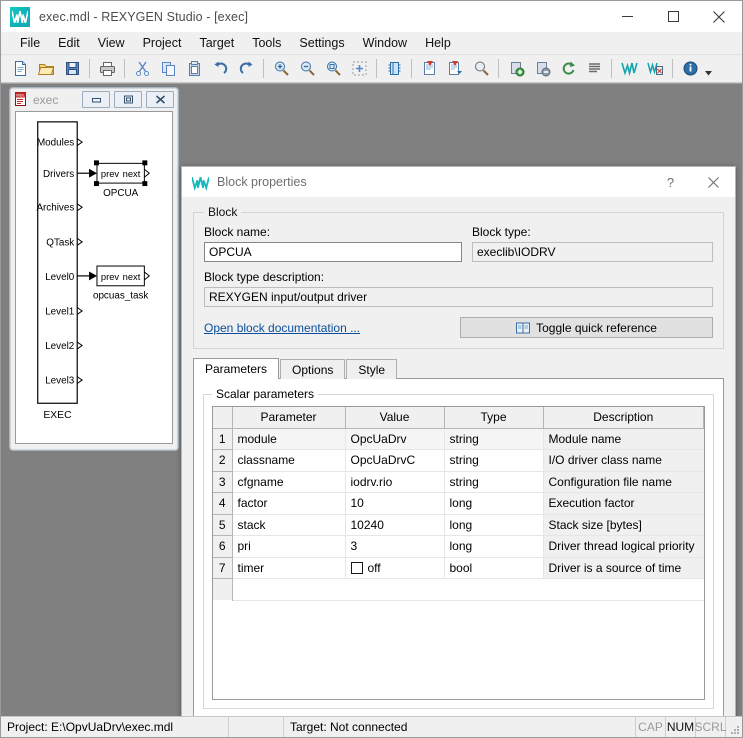 This screenshot has height=738, width=743. Describe the element at coordinates (107, 69) in the screenshot. I see `print-icon` at that location.